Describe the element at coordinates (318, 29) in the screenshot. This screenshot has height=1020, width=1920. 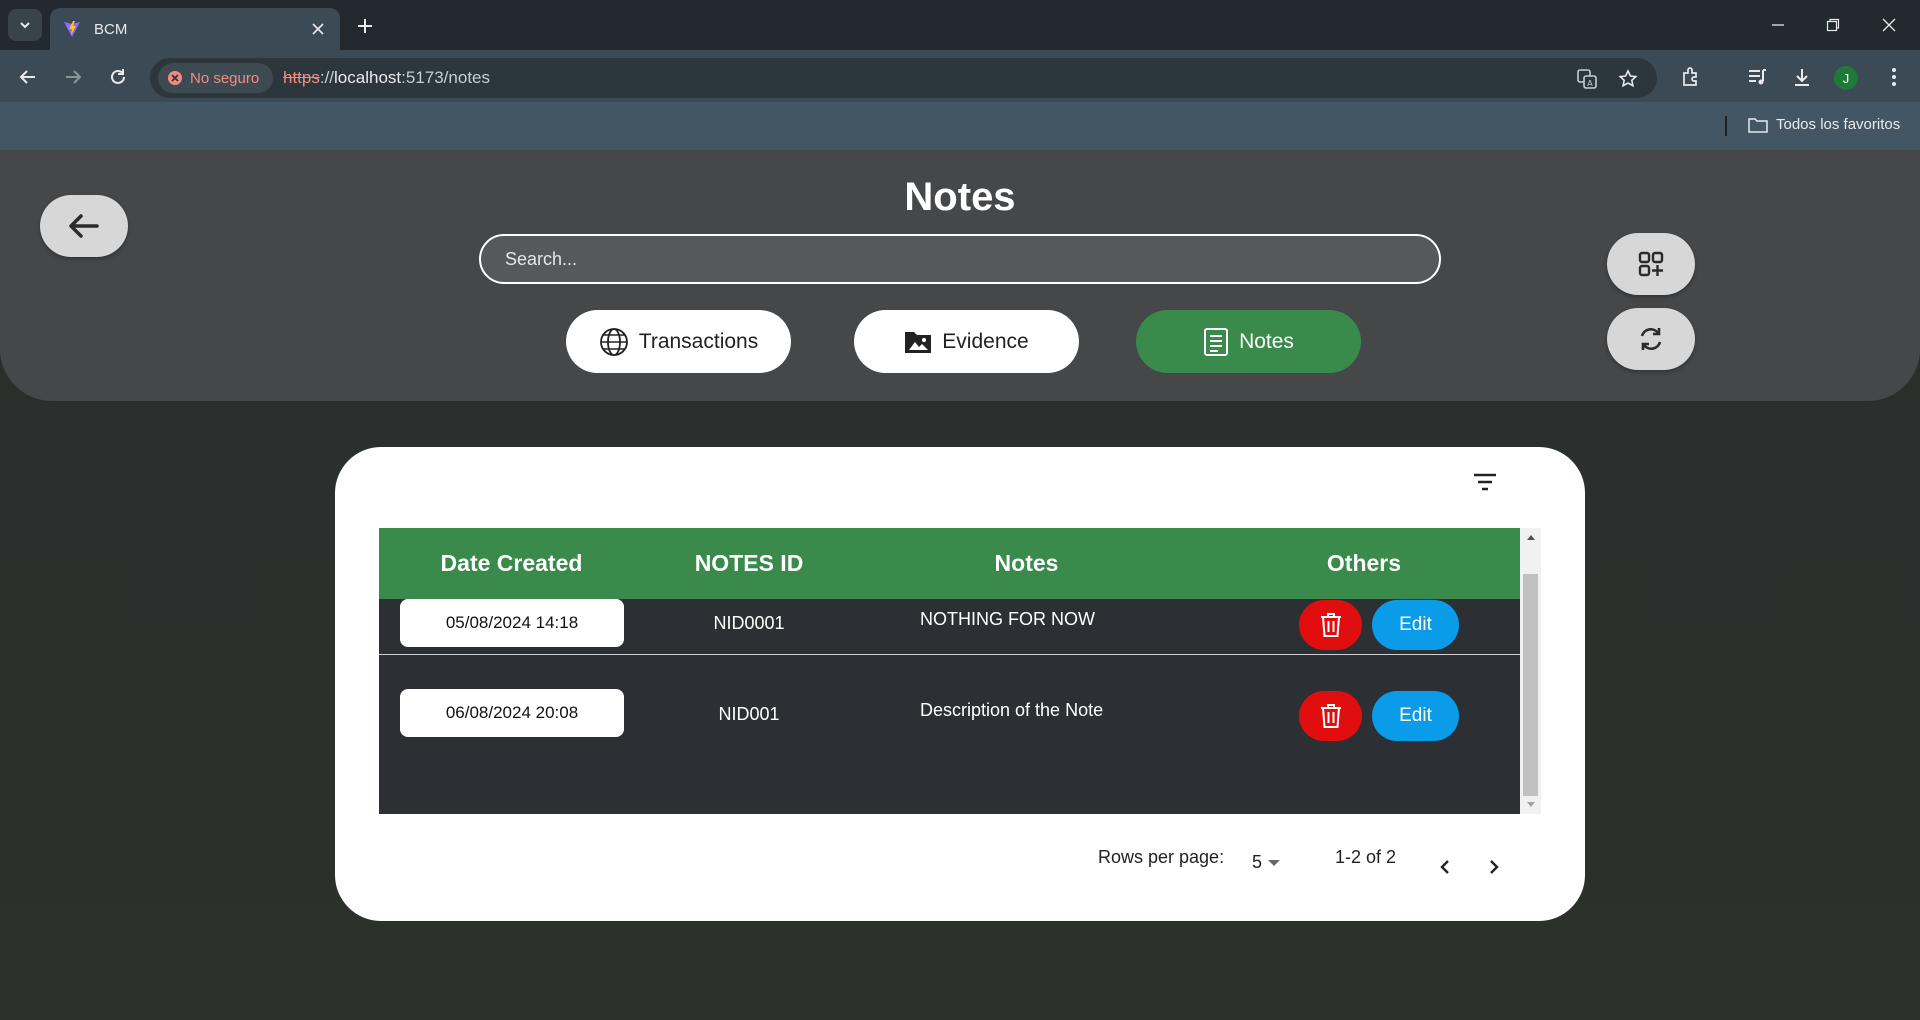
I see `close-tab-icon` at that location.